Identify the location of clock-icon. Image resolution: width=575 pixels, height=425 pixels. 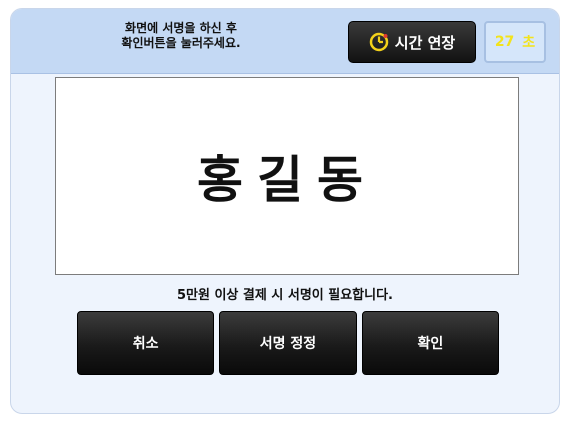
(379, 42).